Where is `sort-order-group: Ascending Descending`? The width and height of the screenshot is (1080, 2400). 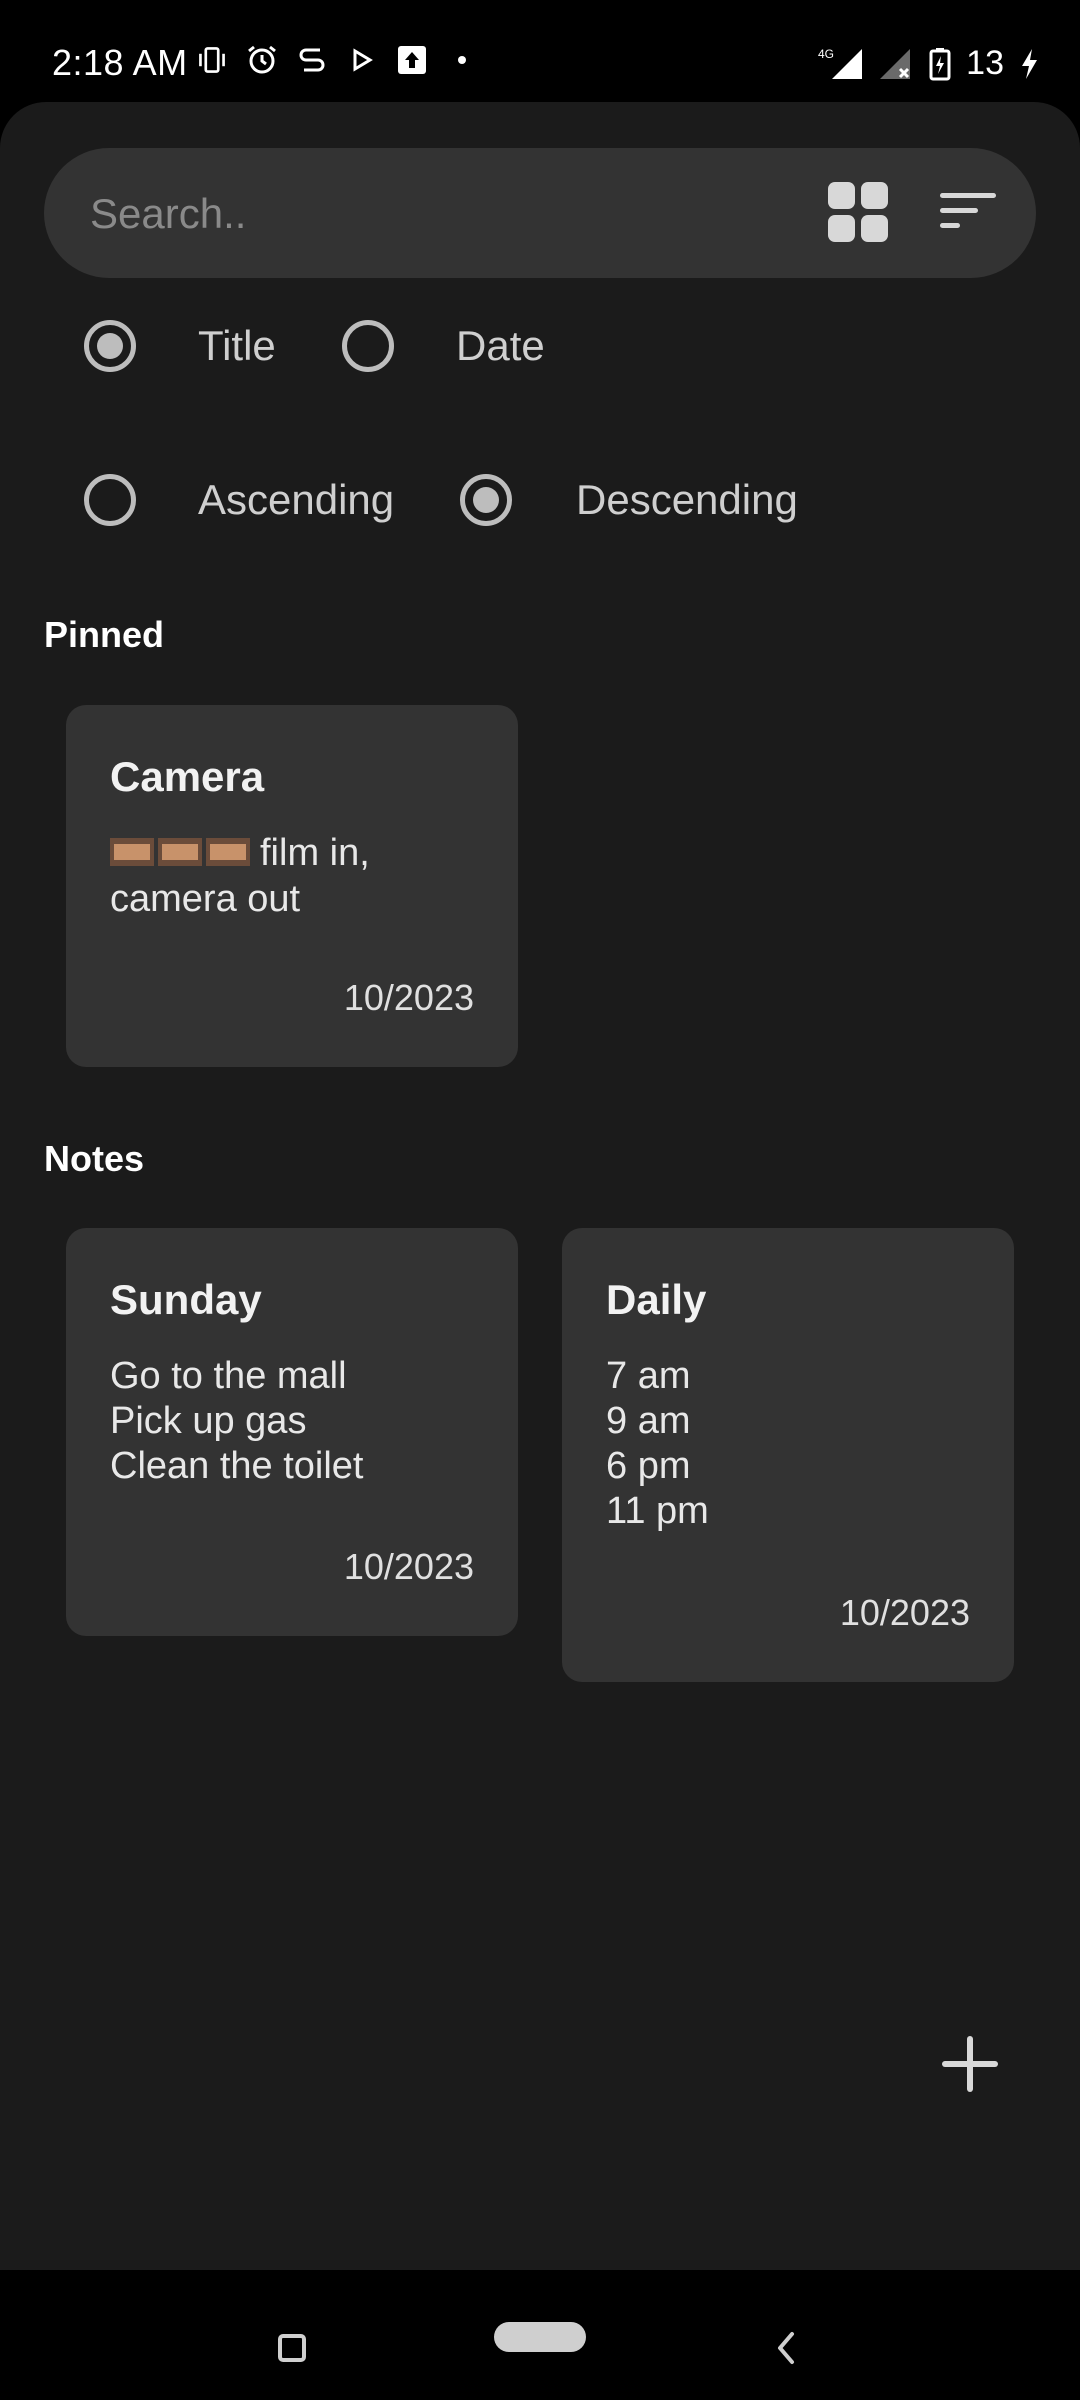 sort-order-group: Ascending Descending is located at coordinates (540, 502).